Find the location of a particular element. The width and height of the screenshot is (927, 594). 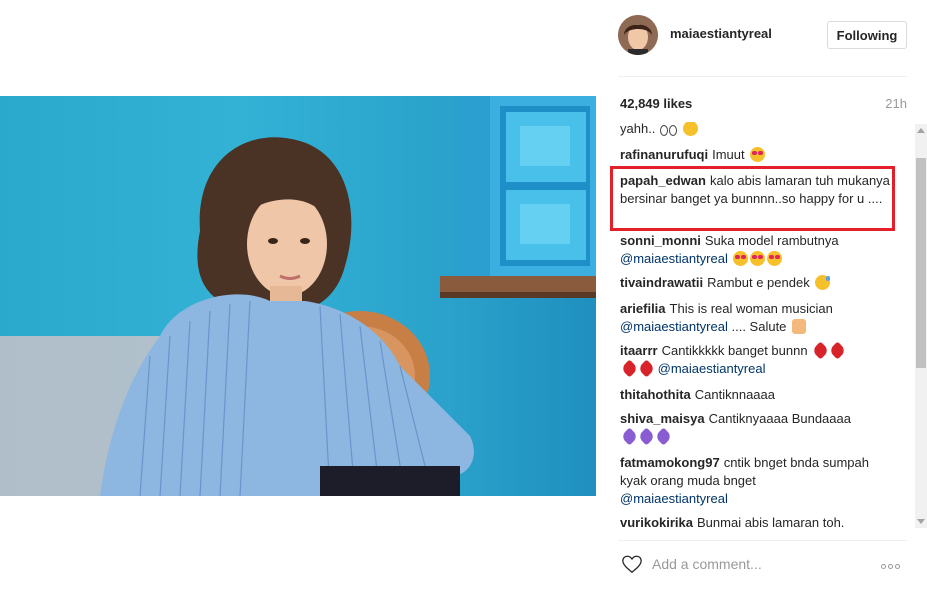

comment-username: fatmamokong97 is located at coordinates (670, 462).